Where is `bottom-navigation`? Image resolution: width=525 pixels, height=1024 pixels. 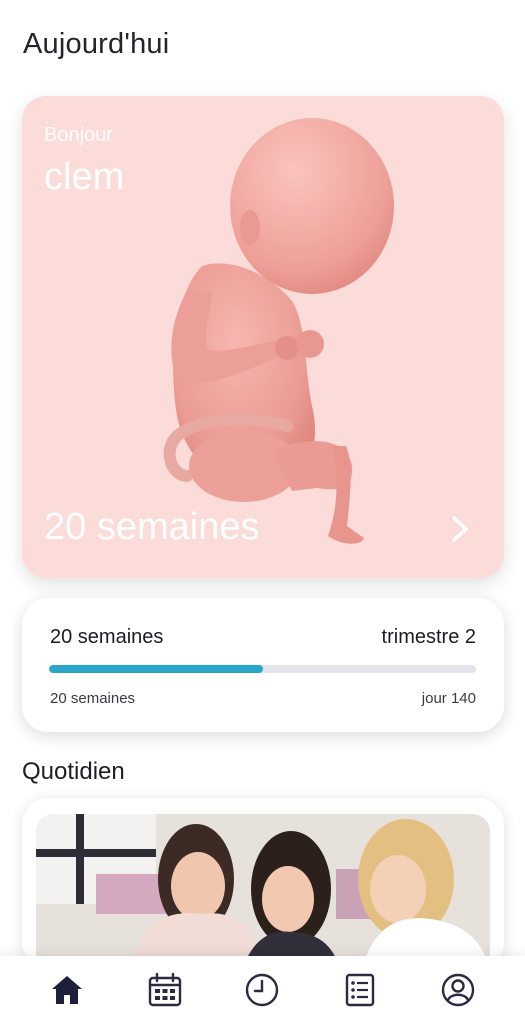
bottom-navigation is located at coordinates (262, 990).